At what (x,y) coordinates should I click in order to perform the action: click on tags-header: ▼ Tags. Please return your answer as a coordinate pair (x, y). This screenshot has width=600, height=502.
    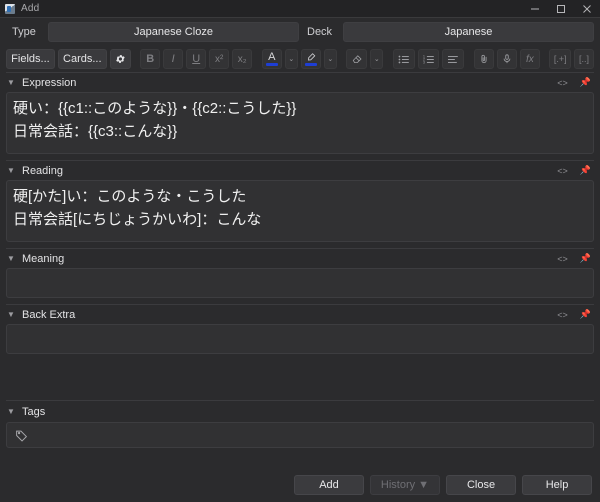
    Looking at the image, I should click on (300, 411).